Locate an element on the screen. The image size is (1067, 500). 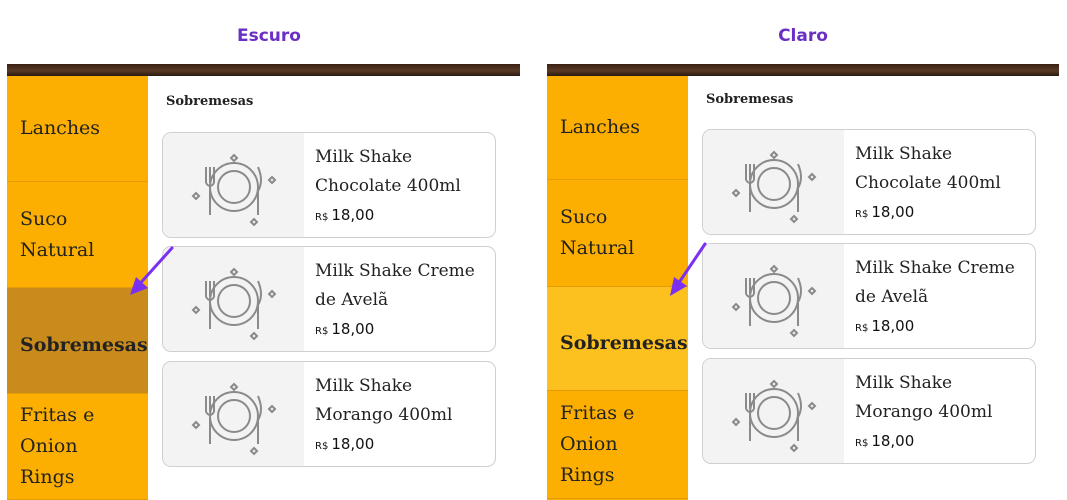
panel-label-escuro: Escuro is located at coordinates (269, 36).